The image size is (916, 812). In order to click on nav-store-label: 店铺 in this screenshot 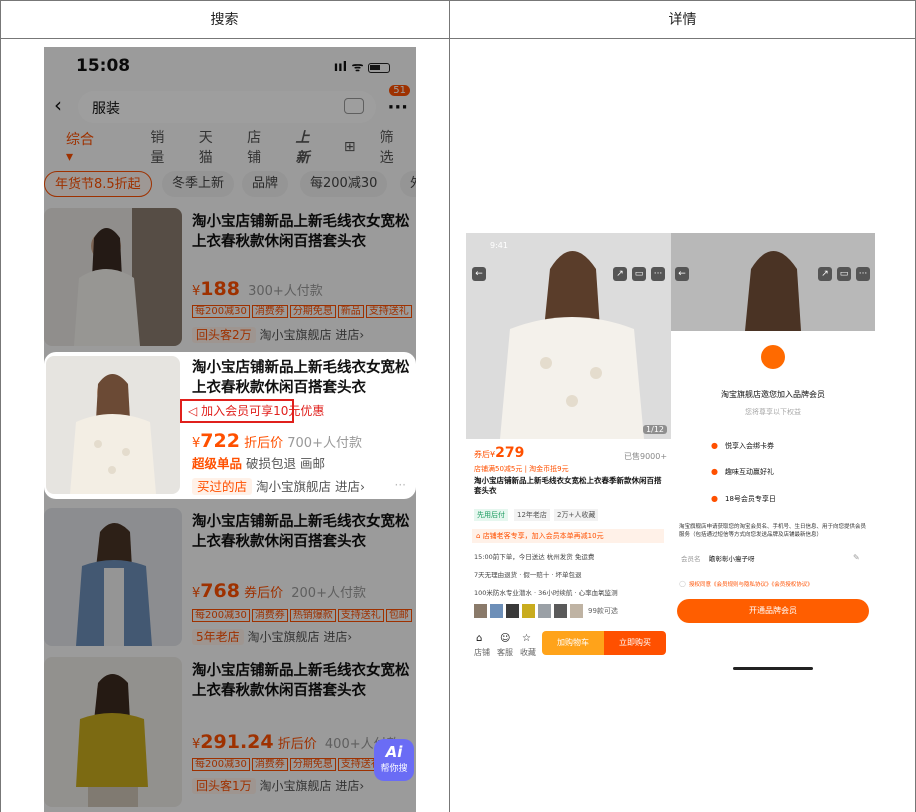, I will do `click(482, 652)`.